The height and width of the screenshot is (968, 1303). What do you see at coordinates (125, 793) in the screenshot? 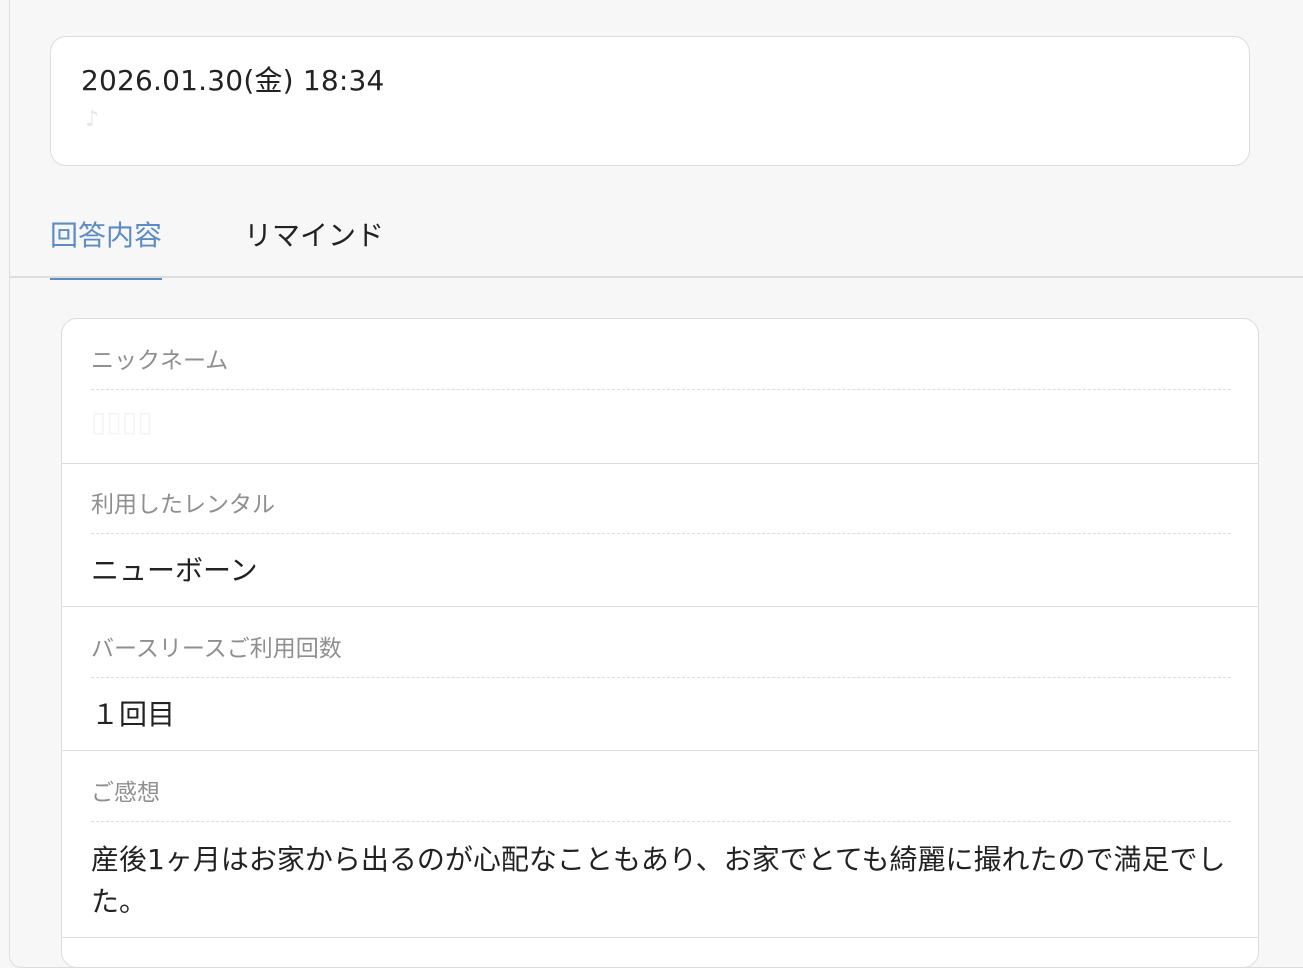
I see `answer-label: ご感想` at bounding box center [125, 793].